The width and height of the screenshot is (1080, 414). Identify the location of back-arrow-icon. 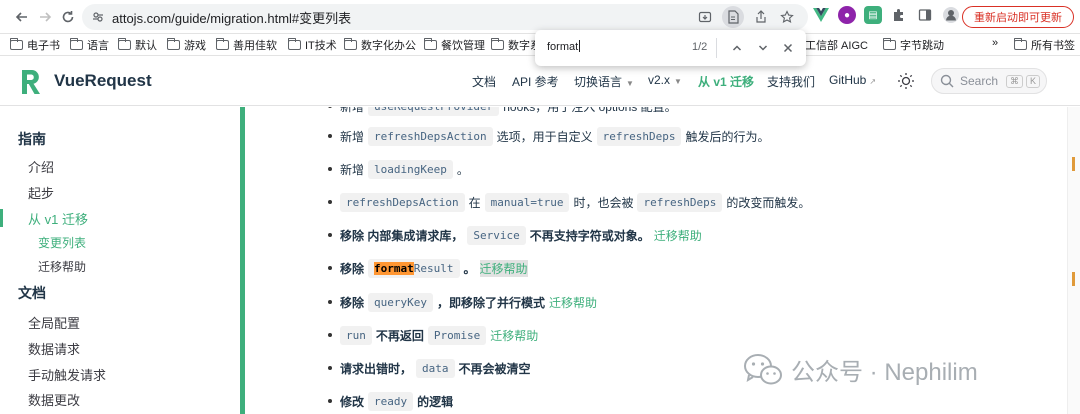
(22, 17).